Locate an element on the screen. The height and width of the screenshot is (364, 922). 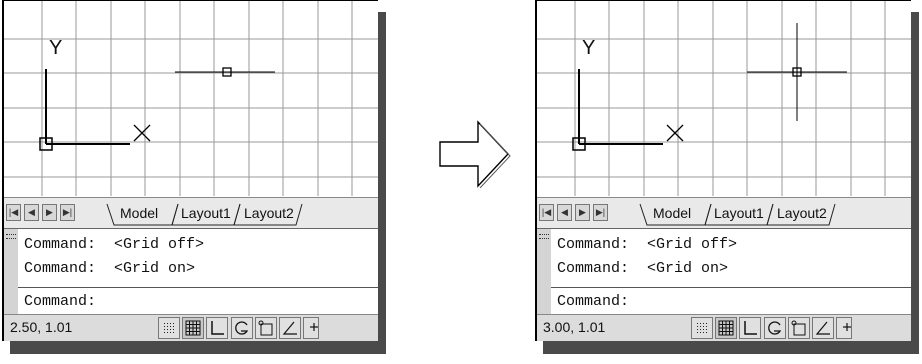
coordinate-readout: 3.00, 1.01 is located at coordinates (574, 327).